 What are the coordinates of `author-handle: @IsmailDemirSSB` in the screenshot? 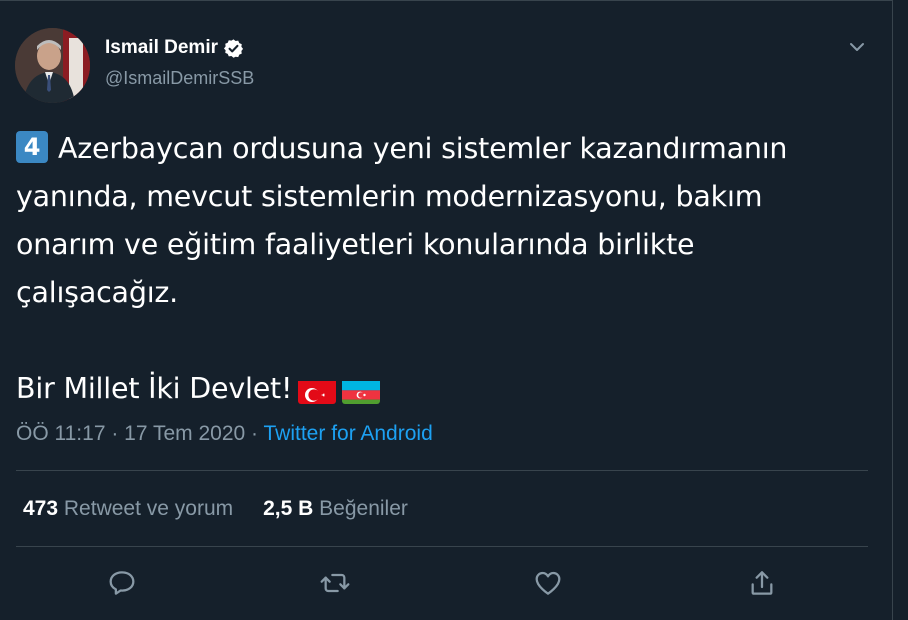 It's located at (179, 78).